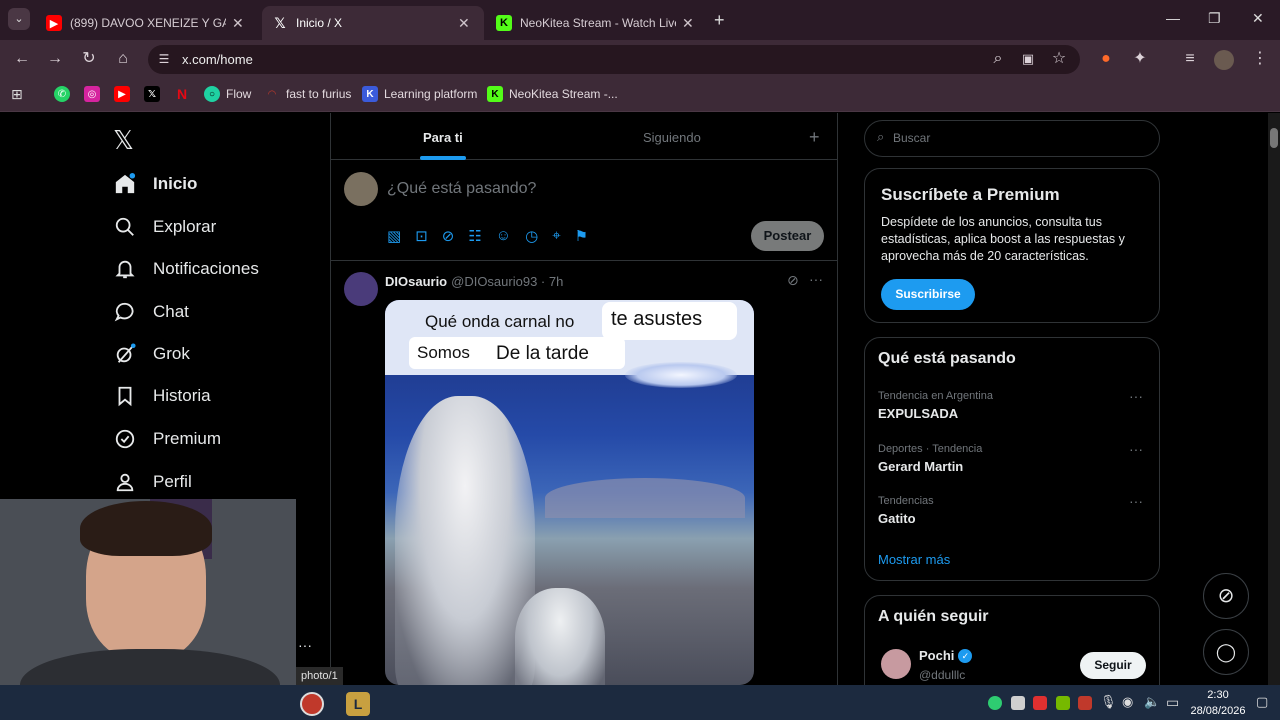 The width and height of the screenshot is (1280, 720). I want to click on image-icon: ▧, so click(394, 236).